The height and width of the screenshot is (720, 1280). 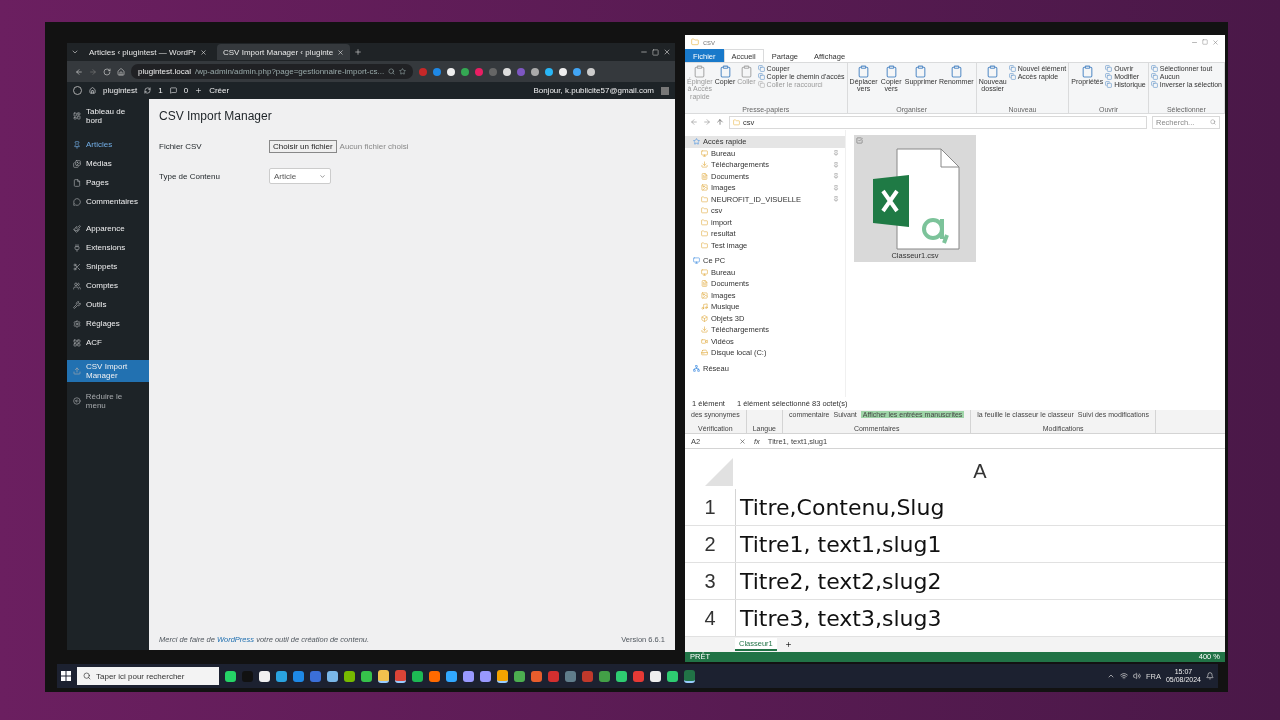 What do you see at coordinates (148, 676) in the screenshot?
I see `search-field: Taper ici pour rechercher` at bounding box center [148, 676].